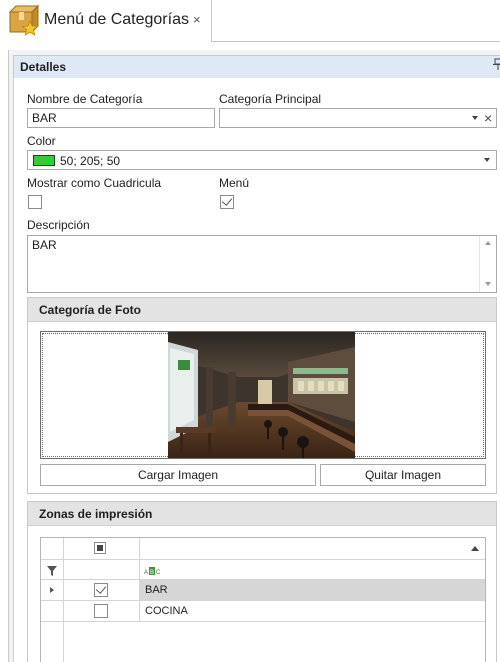 This screenshot has height=662, width=500. I want to click on load-image-button: Cargar Imagen, so click(178, 475).